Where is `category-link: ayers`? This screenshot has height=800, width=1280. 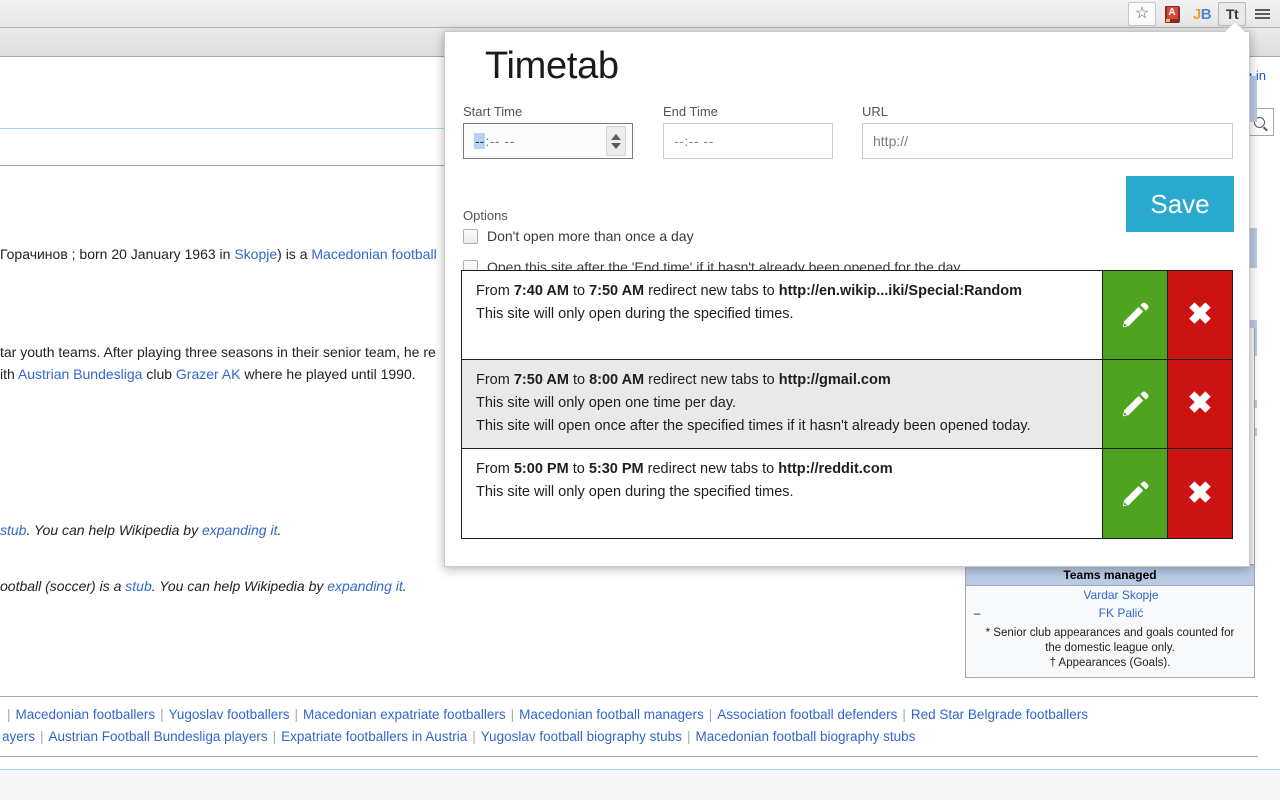 category-link: ayers is located at coordinates (18, 736).